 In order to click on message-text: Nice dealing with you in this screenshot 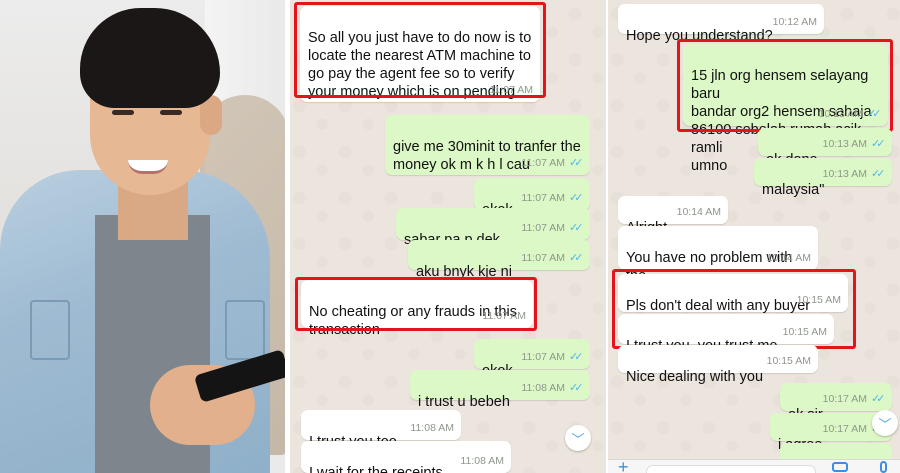, I will do `click(695, 377)`.